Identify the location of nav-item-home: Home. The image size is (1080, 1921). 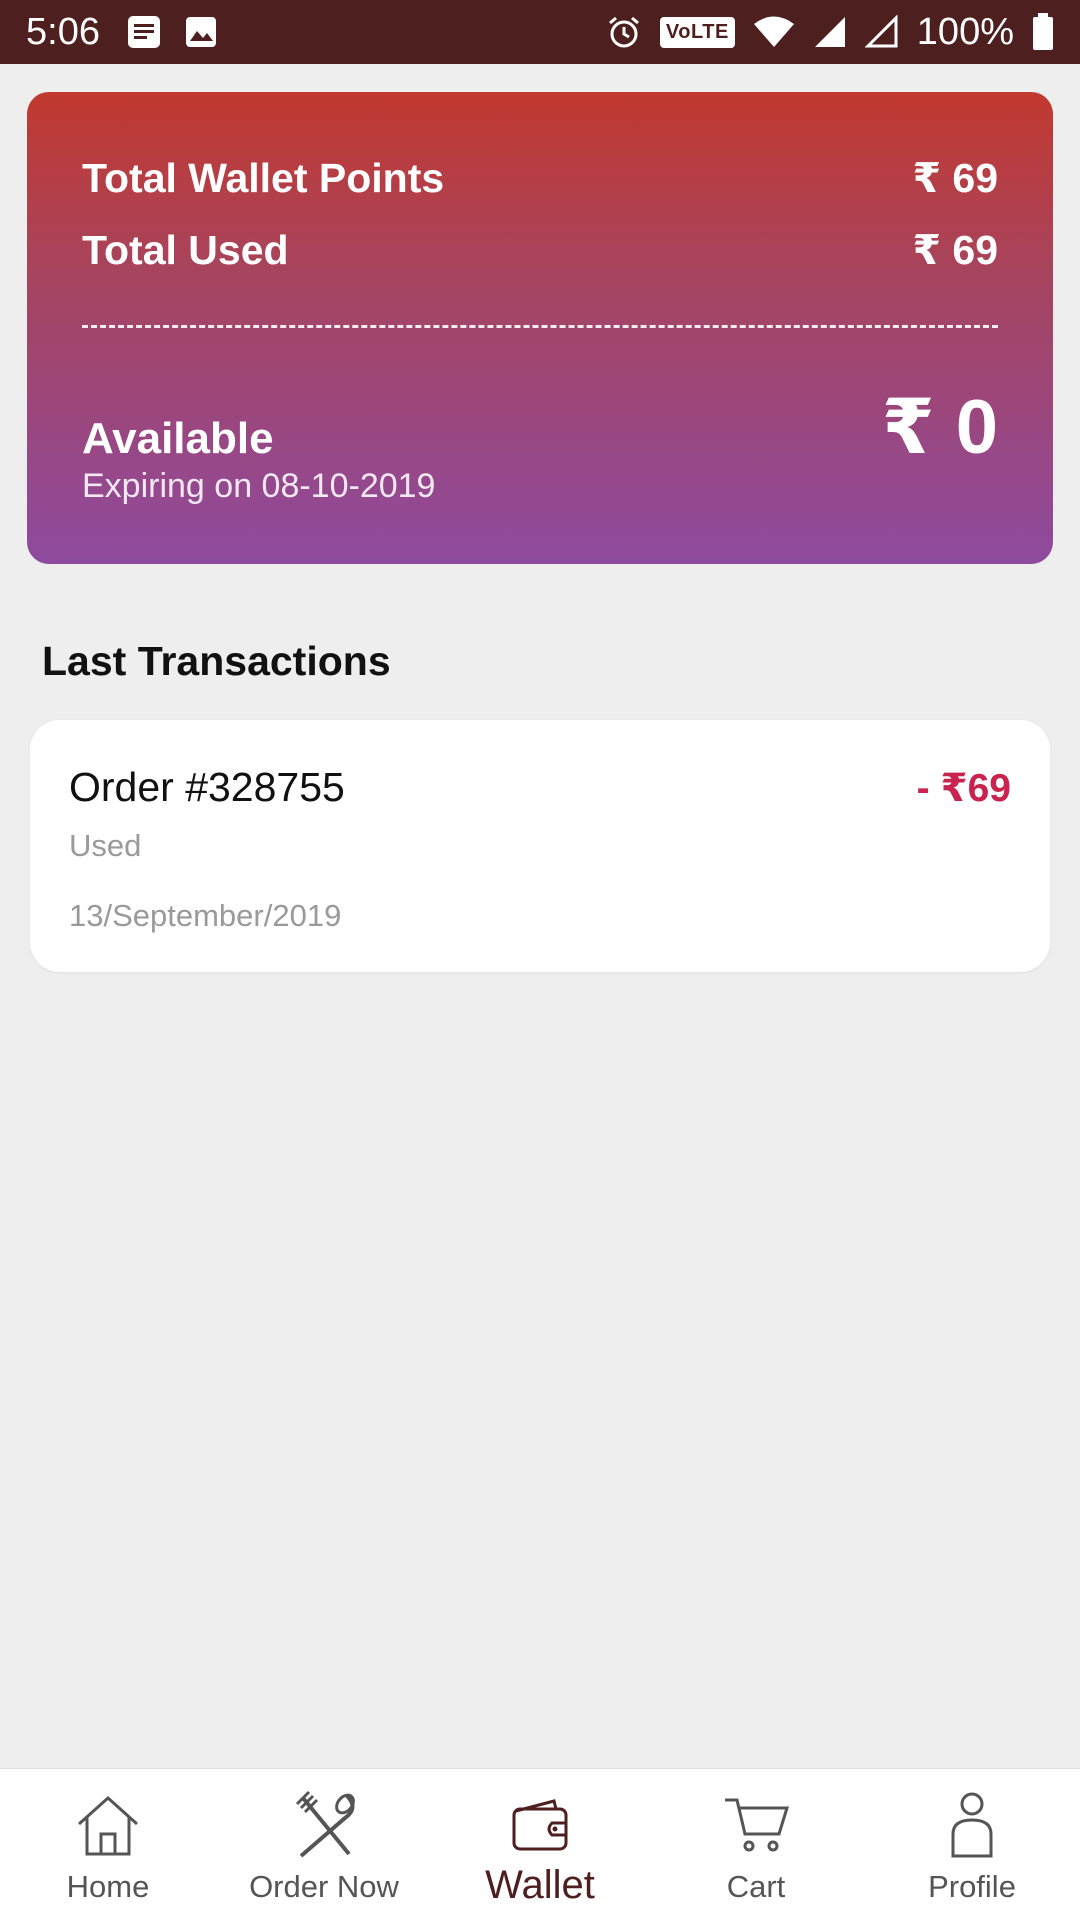
(108, 1845).